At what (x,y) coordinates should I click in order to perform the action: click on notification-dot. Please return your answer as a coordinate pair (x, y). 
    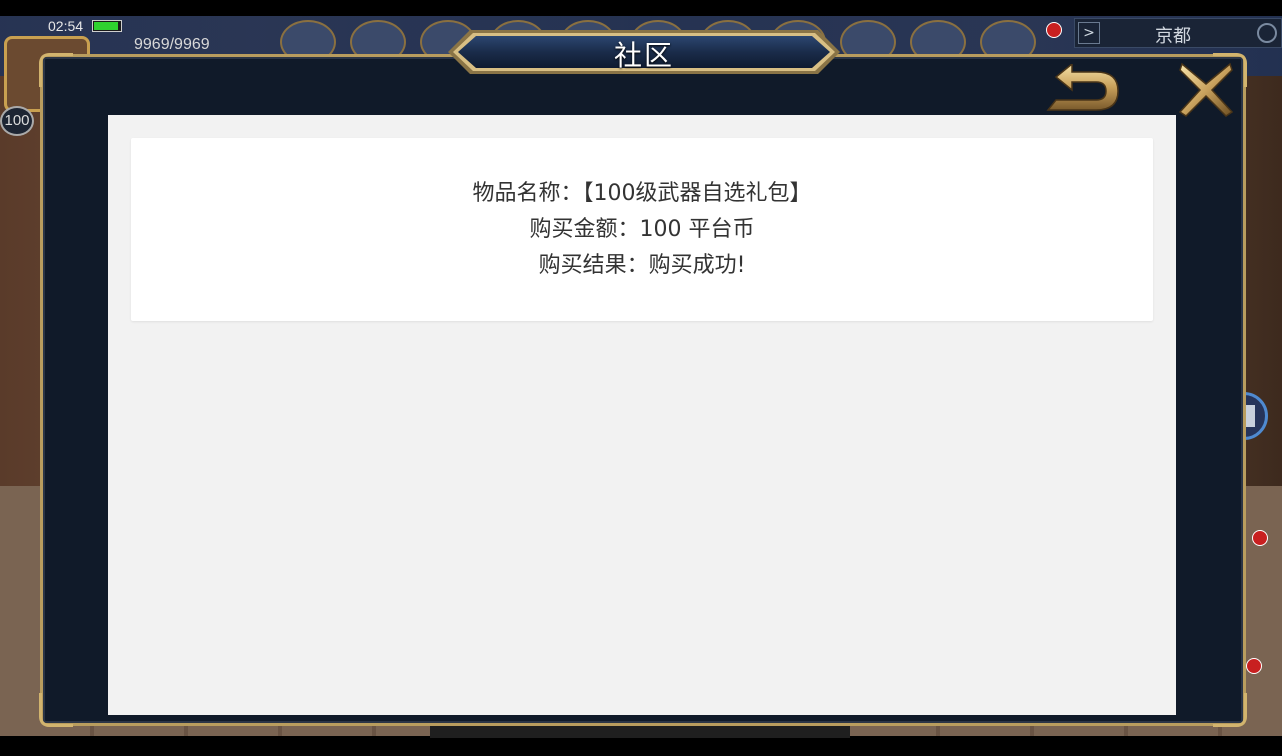
    Looking at the image, I should click on (1054, 30).